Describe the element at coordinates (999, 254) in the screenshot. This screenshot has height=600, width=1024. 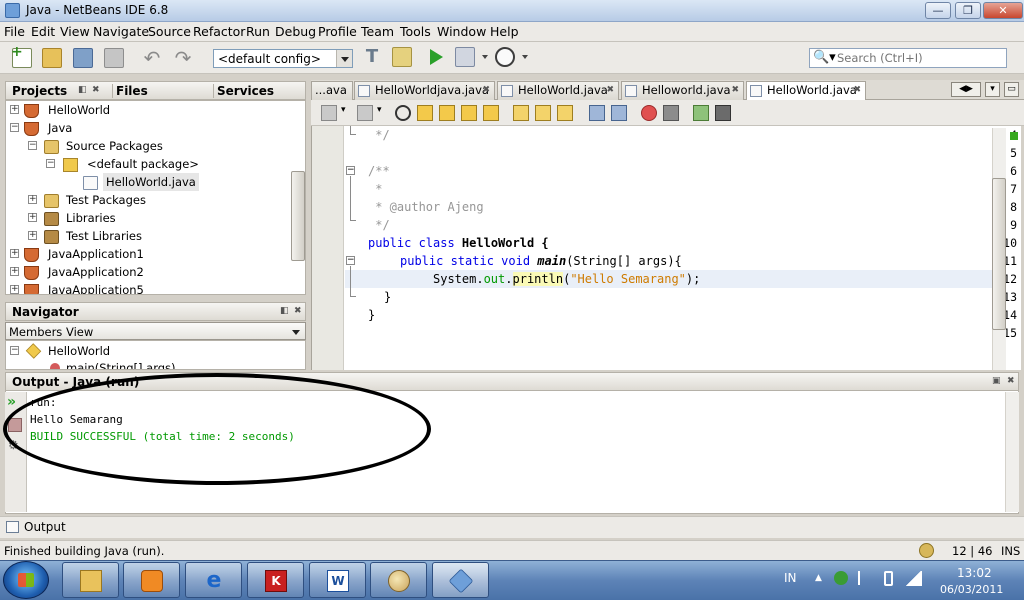
I see `editor-scrollbar-thumb` at that location.